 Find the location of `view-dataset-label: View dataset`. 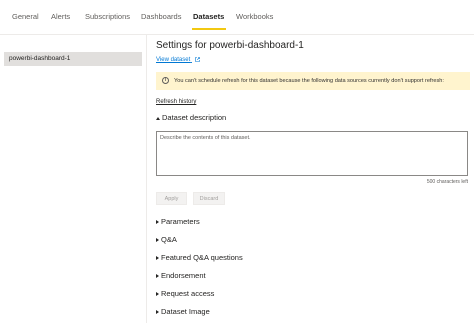

view-dataset-label: View dataset is located at coordinates (173, 60).